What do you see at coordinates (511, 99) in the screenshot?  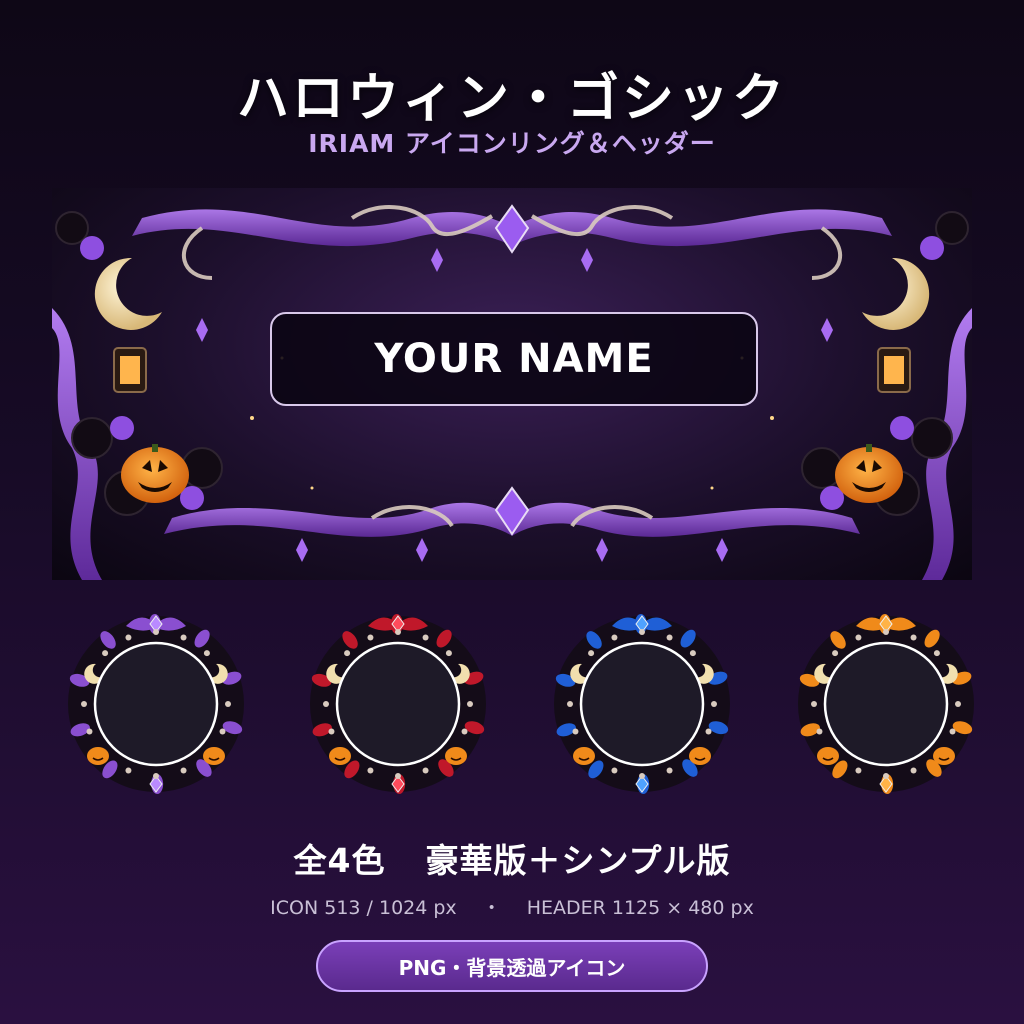 I see `page-title: ハロウィン・ゴシック` at bounding box center [511, 99].